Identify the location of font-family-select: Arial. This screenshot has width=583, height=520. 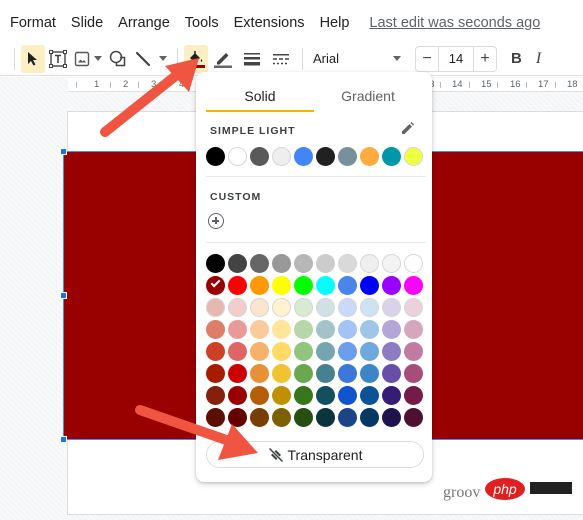
(359, 59).